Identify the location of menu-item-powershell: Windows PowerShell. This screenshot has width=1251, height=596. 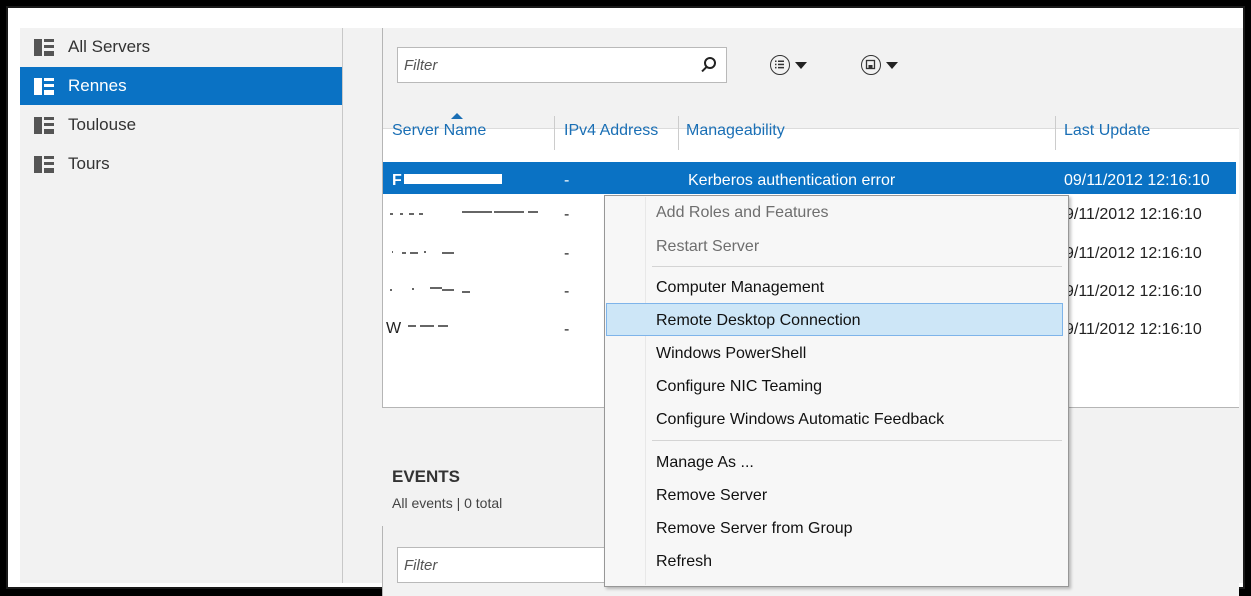
(731, 354).